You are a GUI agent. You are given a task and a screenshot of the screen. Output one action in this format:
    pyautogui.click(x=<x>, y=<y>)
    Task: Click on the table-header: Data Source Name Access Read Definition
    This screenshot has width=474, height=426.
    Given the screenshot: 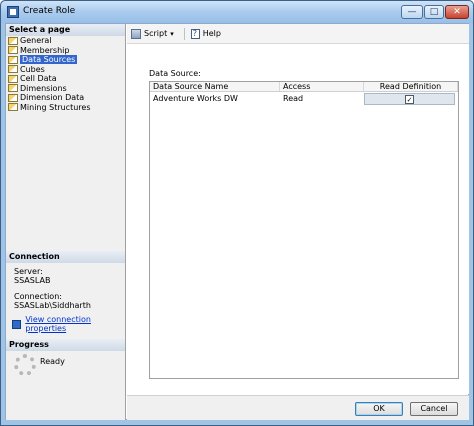 What is the action you would take?
    pyautogui.click(x=304, y=87)
    